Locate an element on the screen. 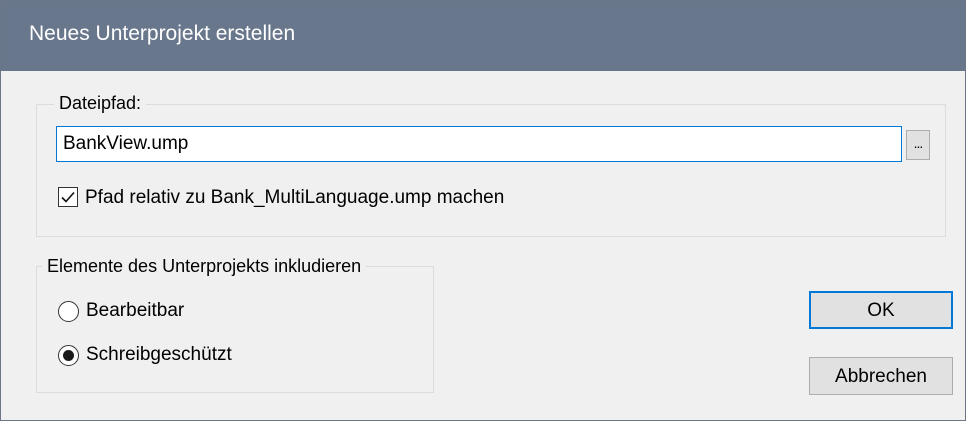 This screenshot has width=966, height=421. file-path-input is located at coordinates (479, 144).